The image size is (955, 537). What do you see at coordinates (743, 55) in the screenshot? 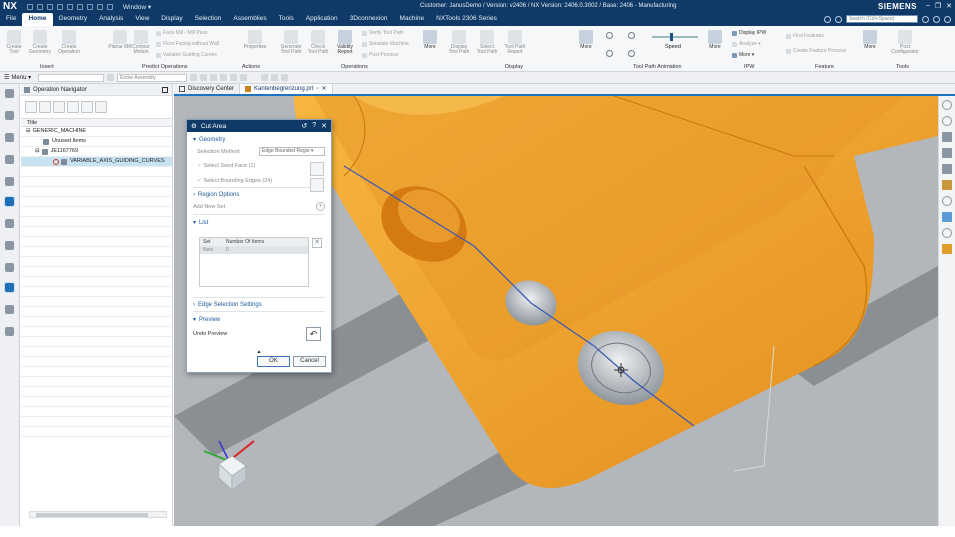
I see `ipw-more-item: More ▾` at bounding box center [743, 55].